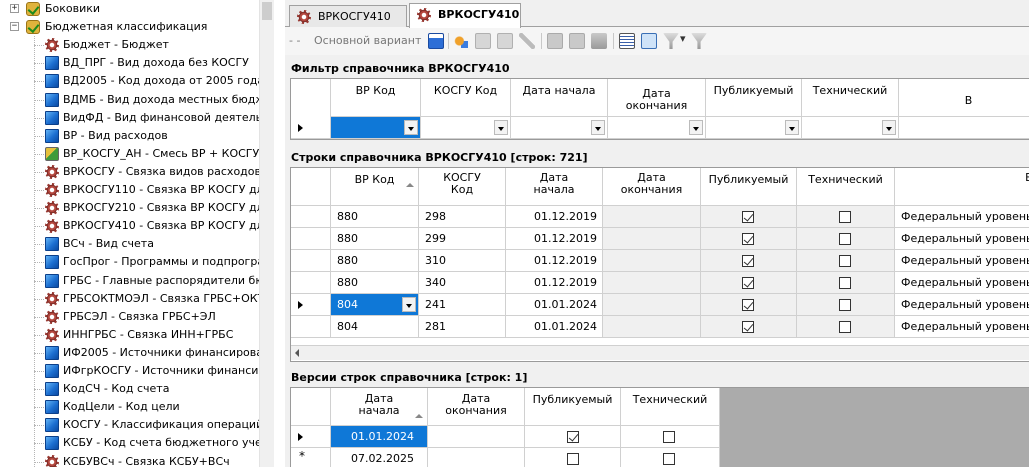 This screenshot has height=467, width=1029. Describe the element at coordinates (129, 190) in the screenshot. I see `tree-item: ВРКОСГУ110 - Связка ВР КОСГУ для` at that location.